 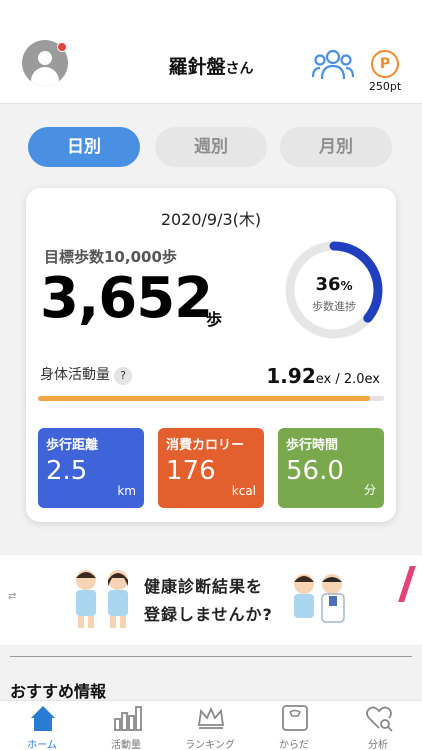 What do you see at coordinates (336, 147) in the screenshot?
I see `tab-monthly: 月別` at bounding box center [336, 147].